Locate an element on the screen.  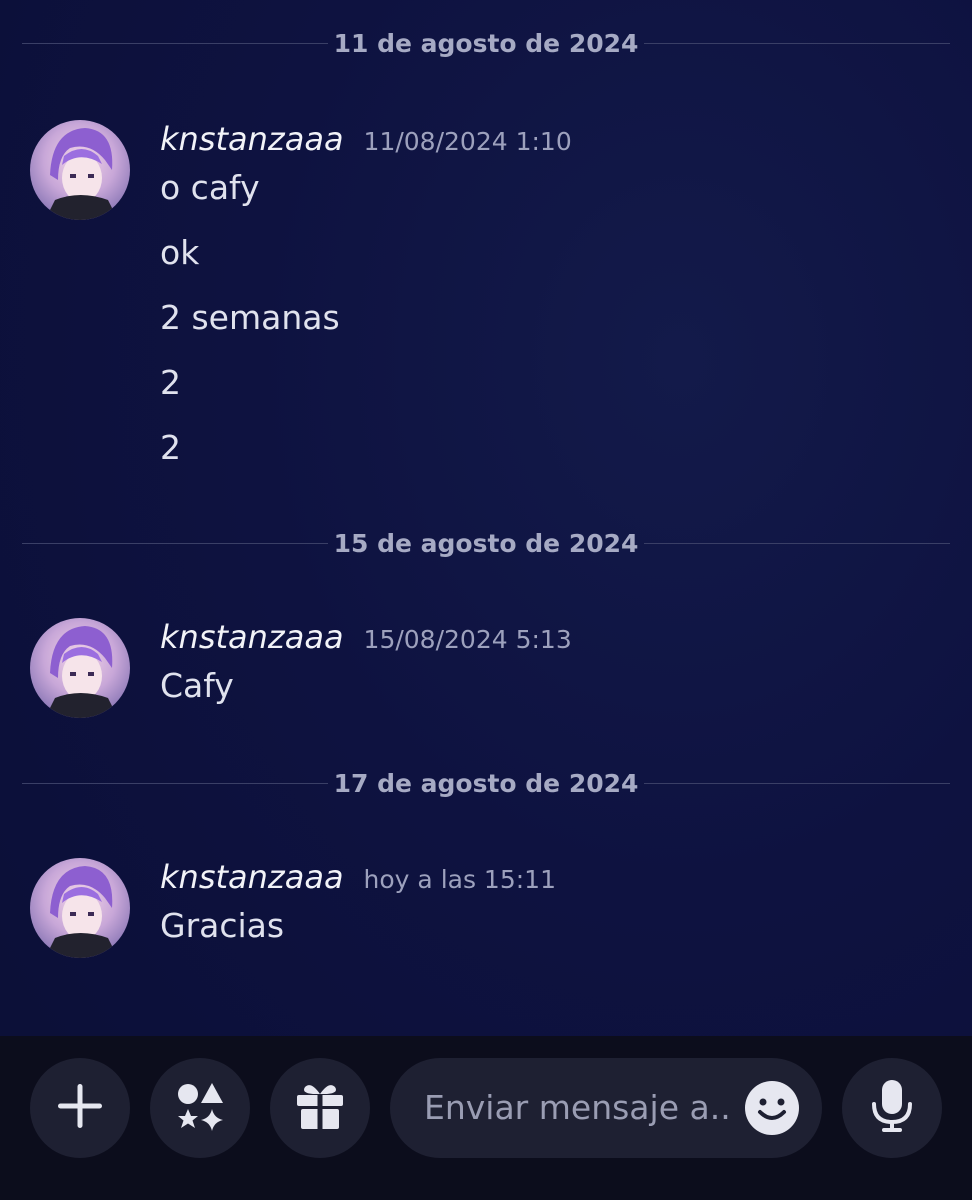
message-text: 2 semanas is located at coordinates (250, 330).